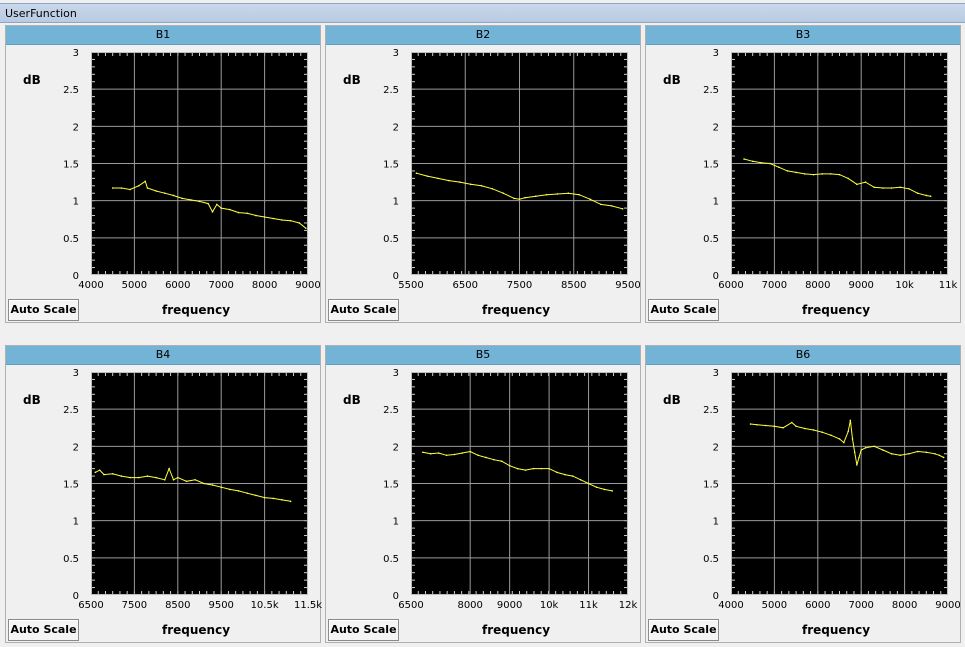  I want to click on y-tick-label: 1, so click(716, 202).